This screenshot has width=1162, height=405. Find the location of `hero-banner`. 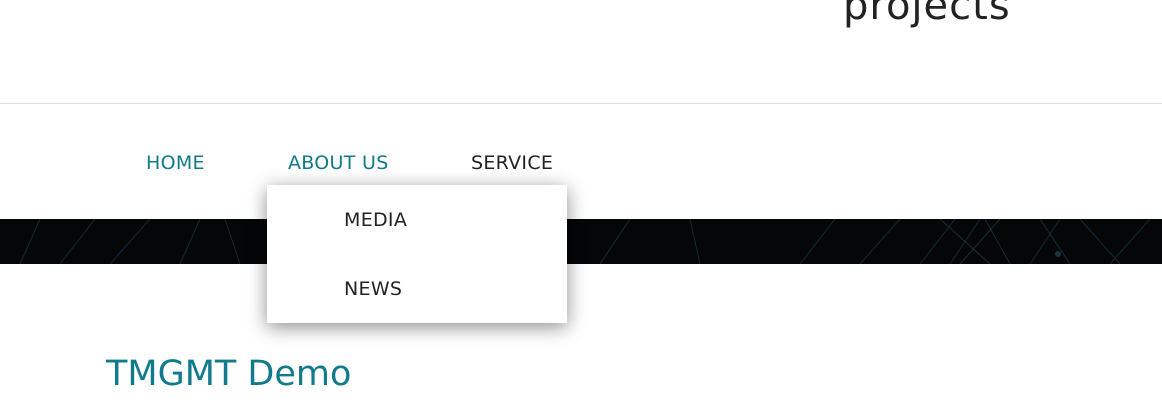

hero-banner is located at coordinates (581, 241).